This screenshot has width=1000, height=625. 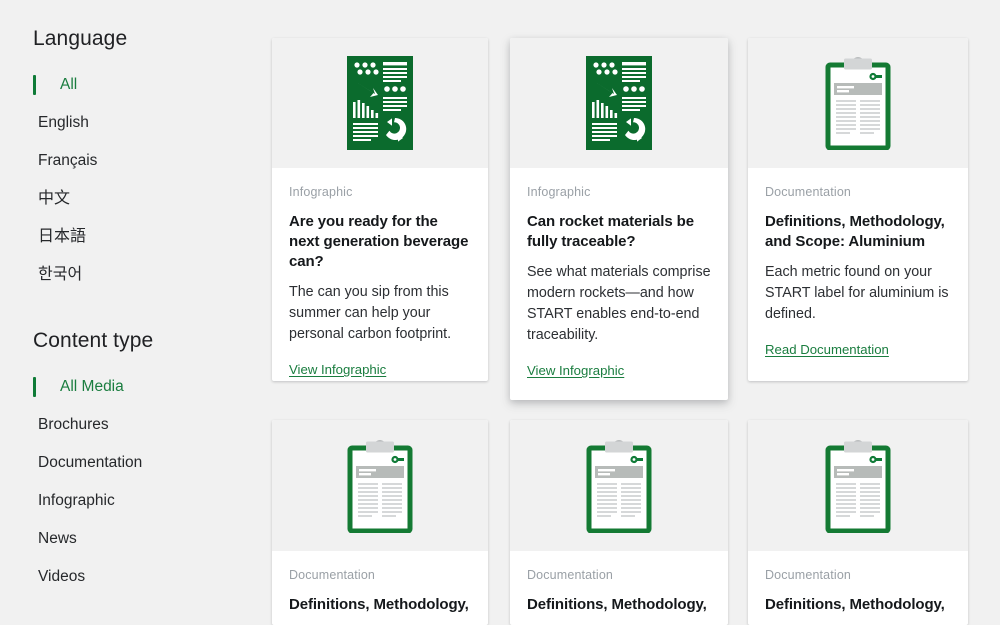 I want to click on sidebar-item-content-videos: Videos, so click(x=150, y=577).